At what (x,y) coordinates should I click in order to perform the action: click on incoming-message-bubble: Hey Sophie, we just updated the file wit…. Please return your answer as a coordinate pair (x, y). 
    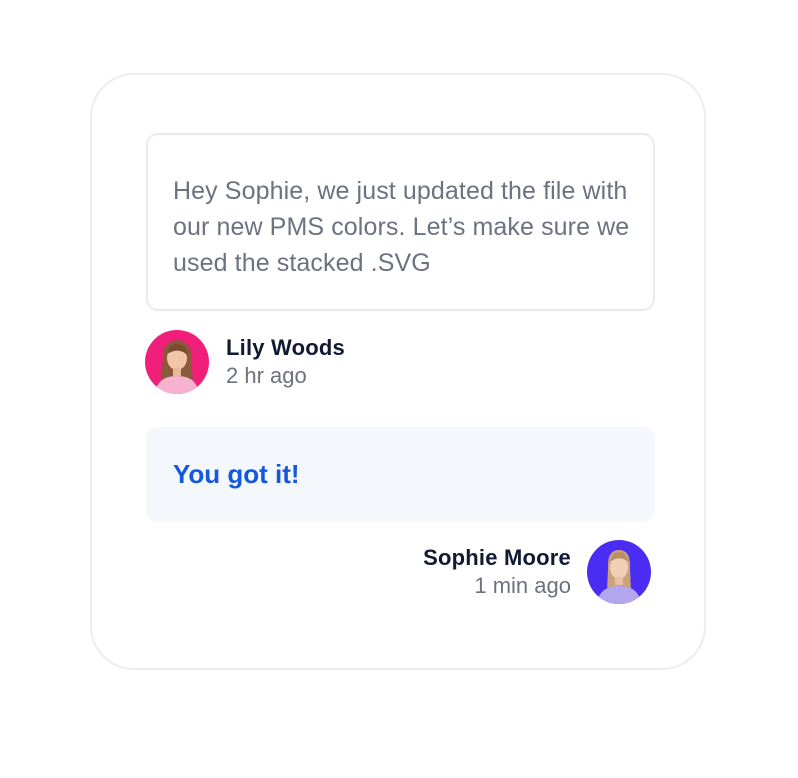
    Looking at the image, I should click on (400, 222).